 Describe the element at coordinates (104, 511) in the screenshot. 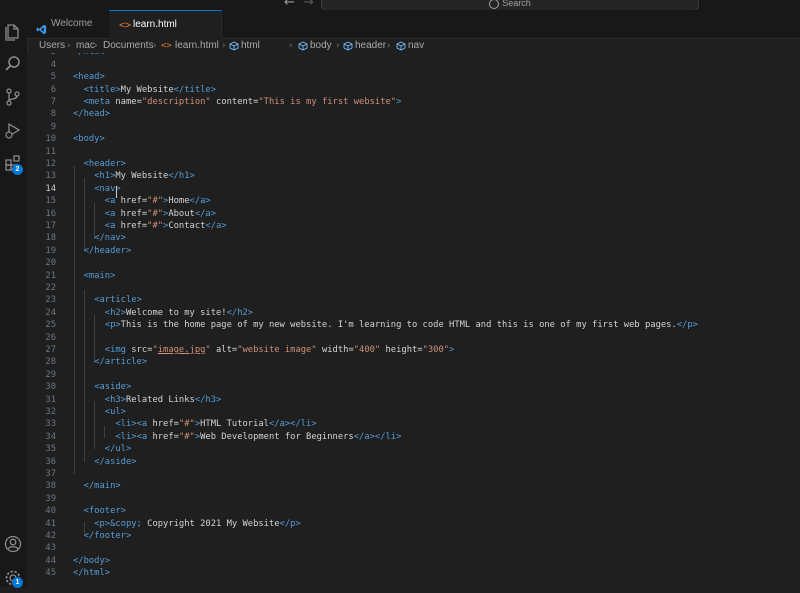

I see `line-code: <footer>` at that location.